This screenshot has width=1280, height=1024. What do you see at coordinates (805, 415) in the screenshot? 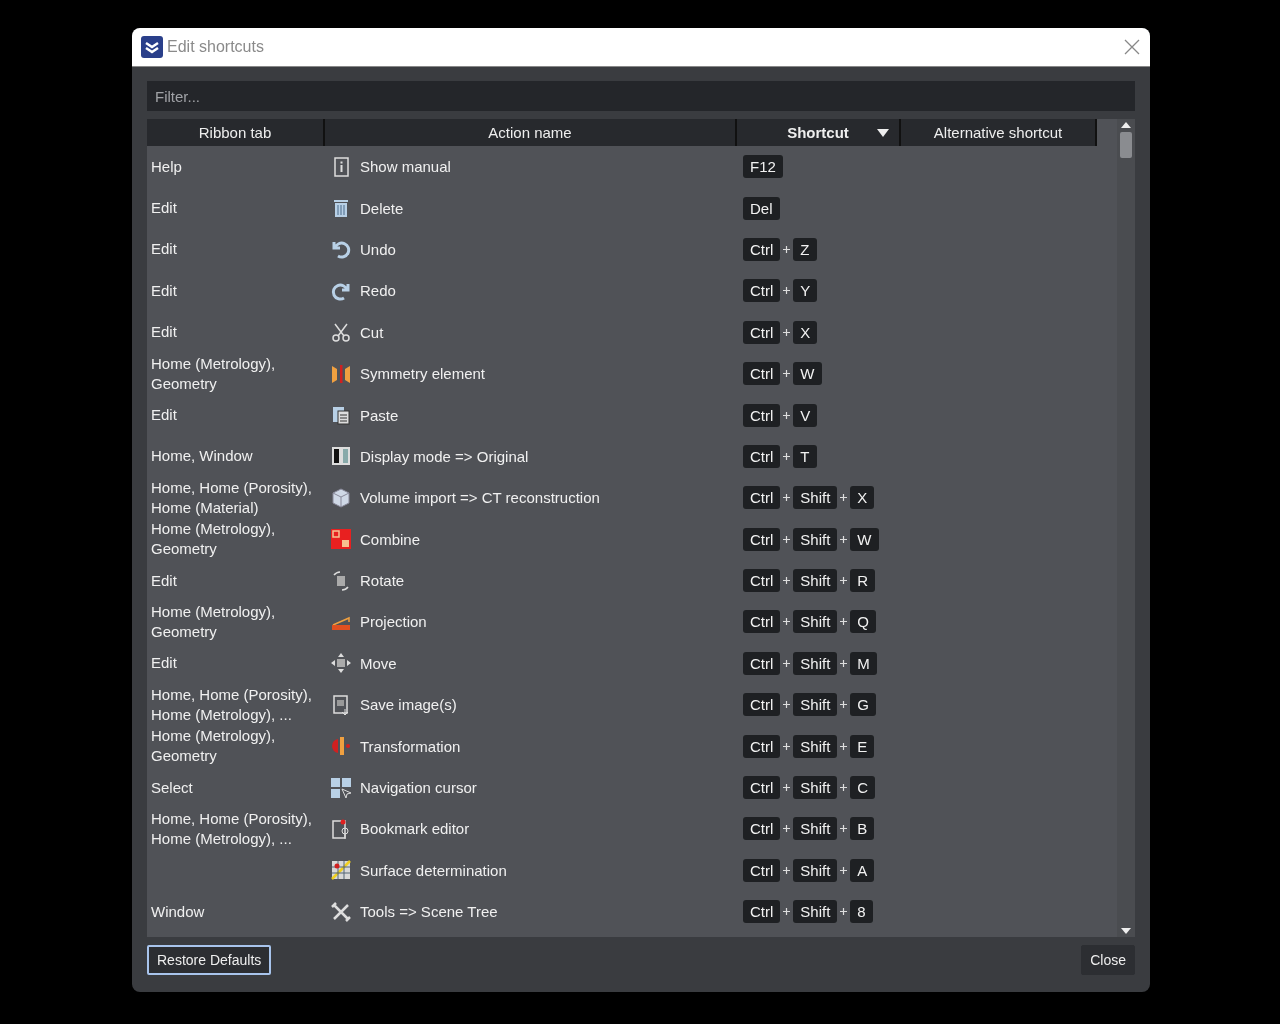
I see `key-cap: V` at bounding box center [805, 415].